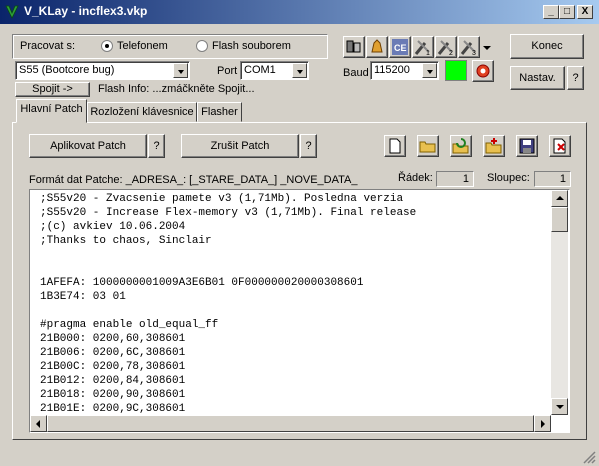  I want to click on vertical-scrollbar, so click(559, 302).